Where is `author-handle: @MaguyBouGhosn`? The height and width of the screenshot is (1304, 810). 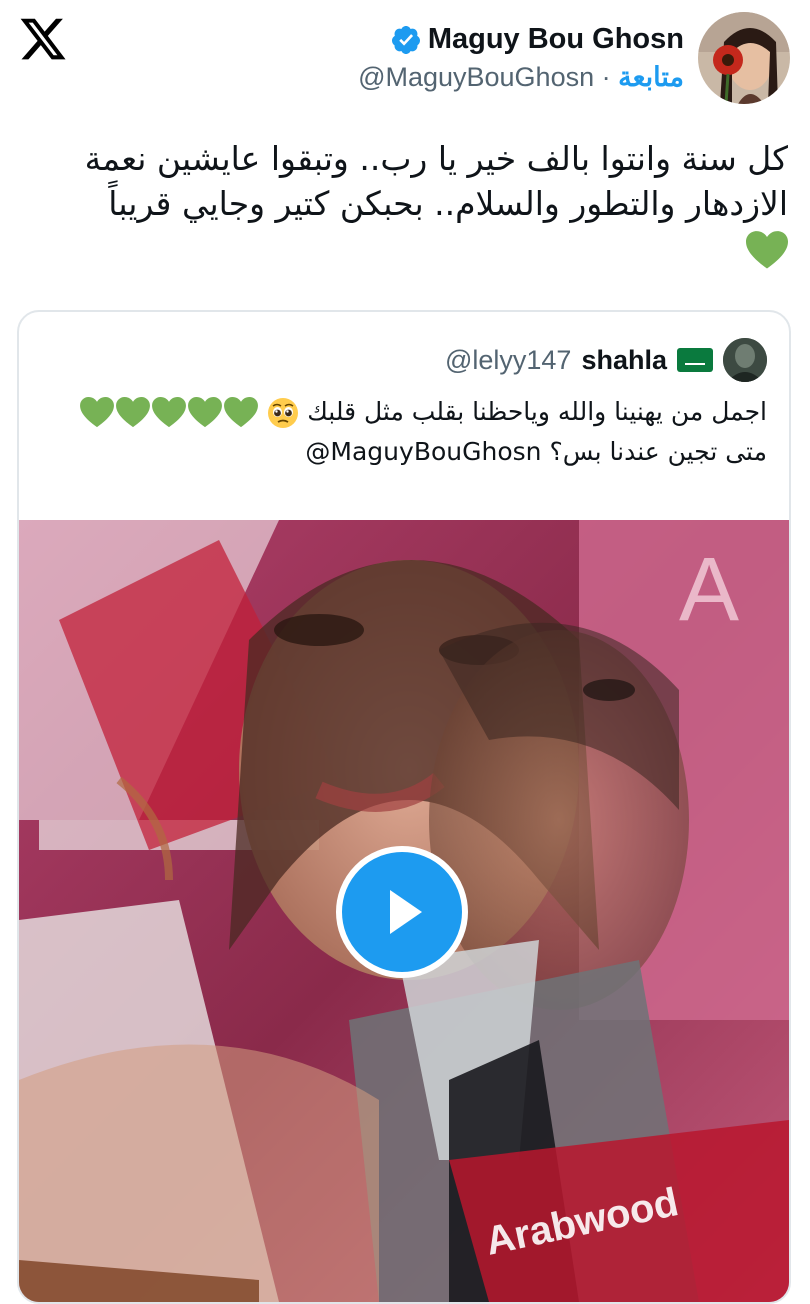
author-handle: @MaguyBouGhosn is located at coordinates (476, 77).